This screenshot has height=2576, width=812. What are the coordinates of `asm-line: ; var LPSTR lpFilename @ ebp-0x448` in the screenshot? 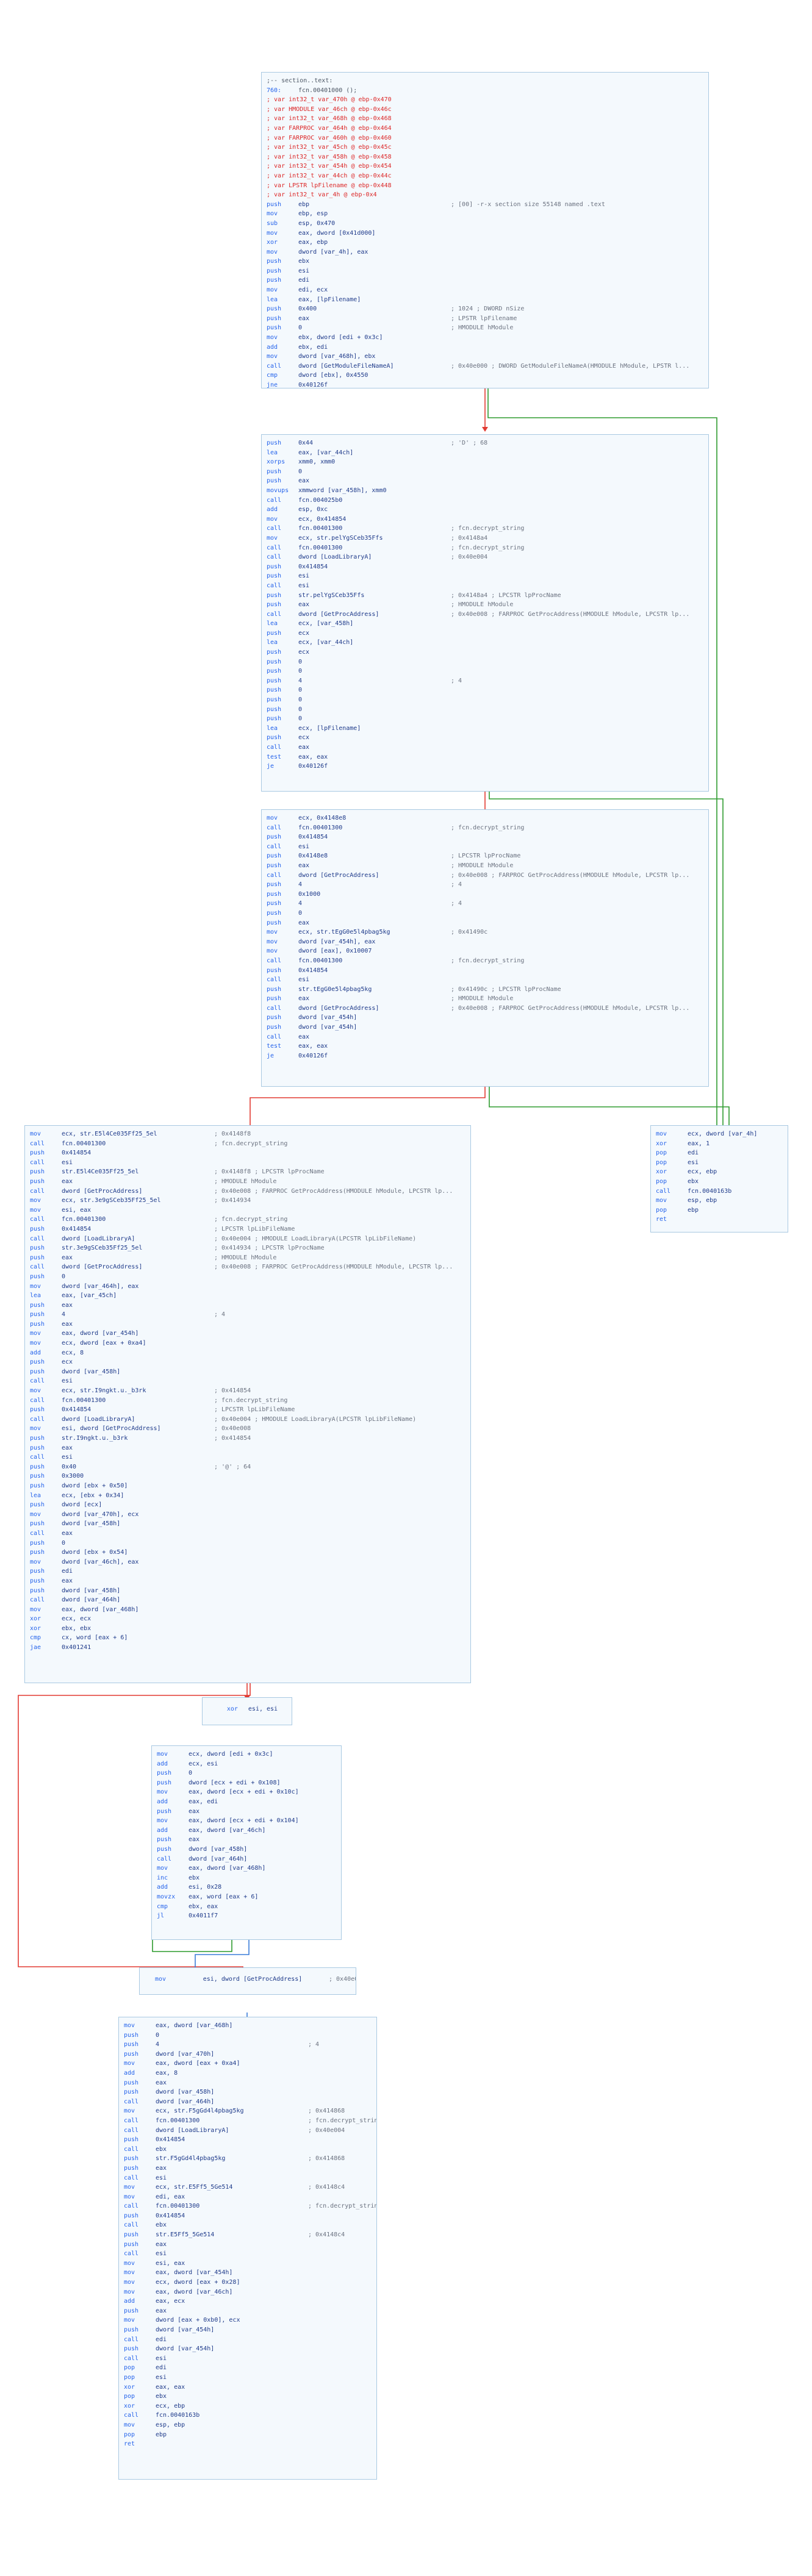 It's located at (485, 186).